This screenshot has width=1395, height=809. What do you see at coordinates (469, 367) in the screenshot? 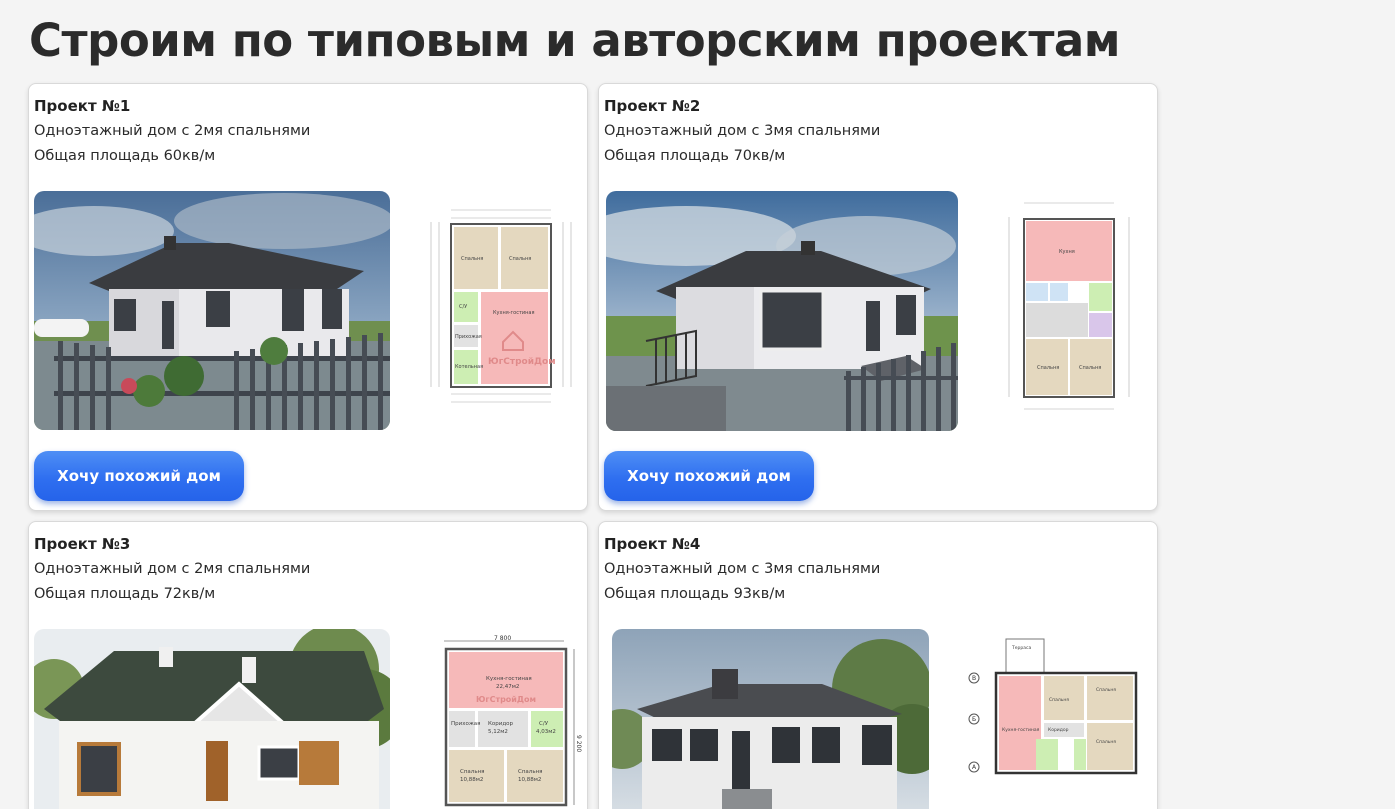
I see `plan-label: Котельная` at bounding box center [469, 367].